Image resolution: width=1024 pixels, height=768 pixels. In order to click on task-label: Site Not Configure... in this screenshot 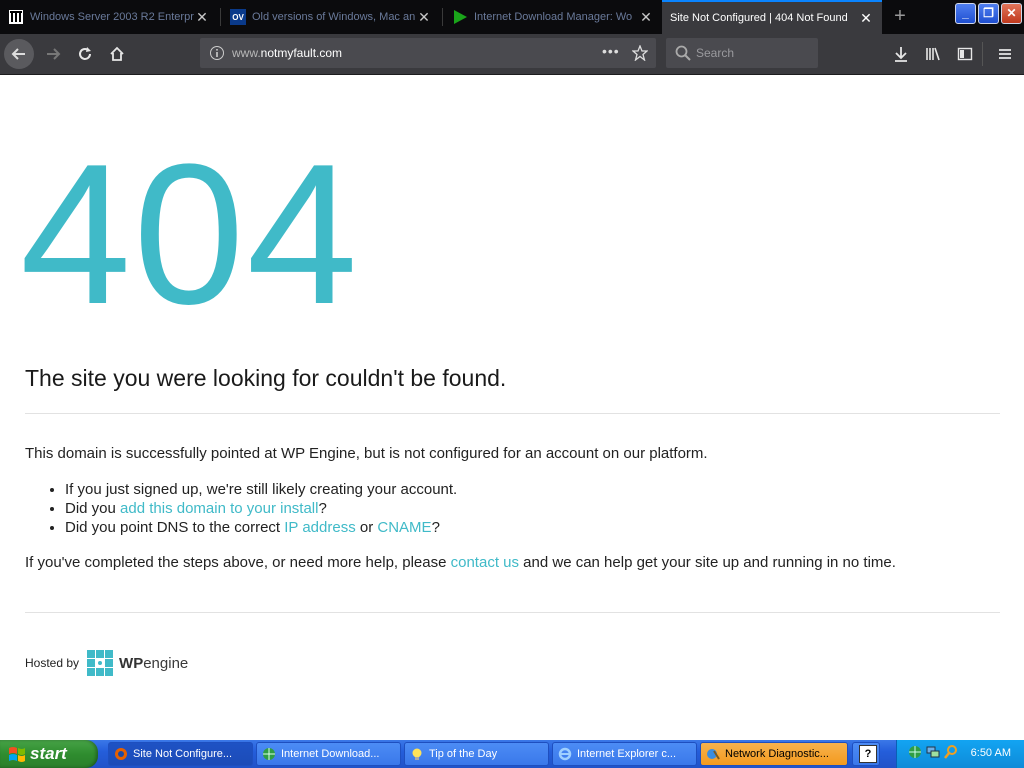, I will do `click(183, 754)`.